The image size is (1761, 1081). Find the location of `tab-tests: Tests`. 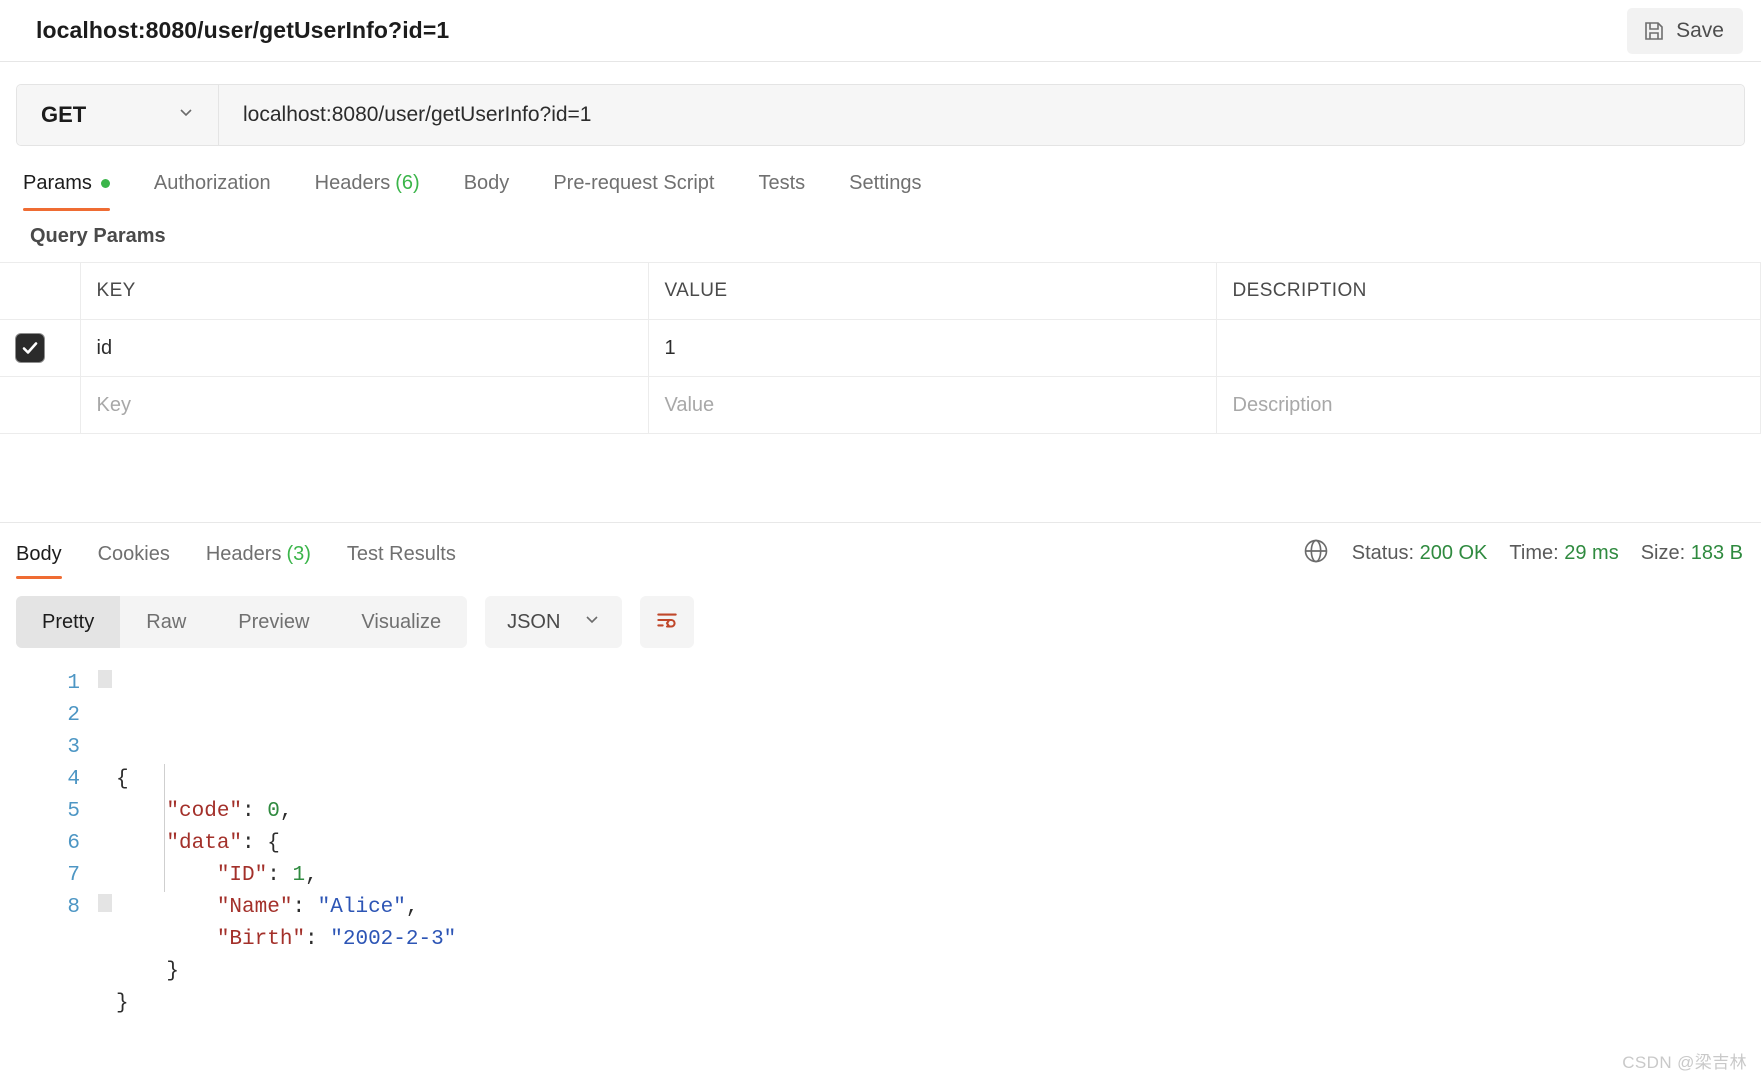

tab-tests: Tests is located at coordinates (781, 186).